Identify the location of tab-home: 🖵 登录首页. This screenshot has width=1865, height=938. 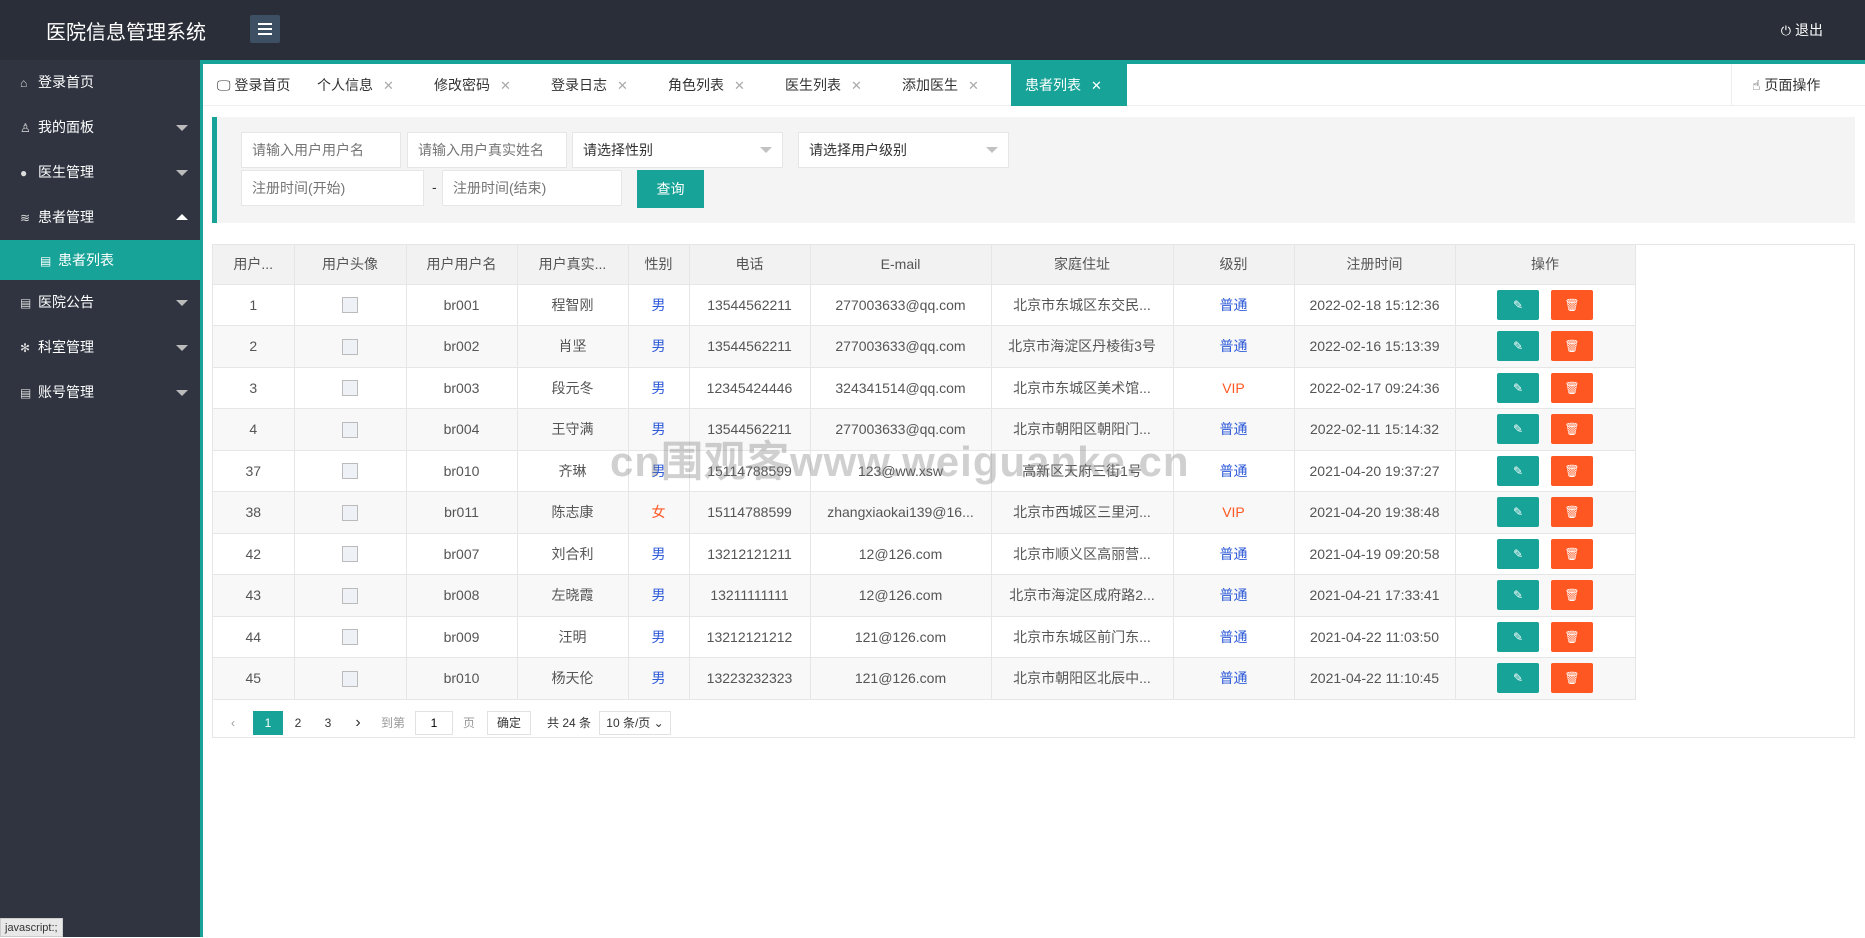
(253, 85).